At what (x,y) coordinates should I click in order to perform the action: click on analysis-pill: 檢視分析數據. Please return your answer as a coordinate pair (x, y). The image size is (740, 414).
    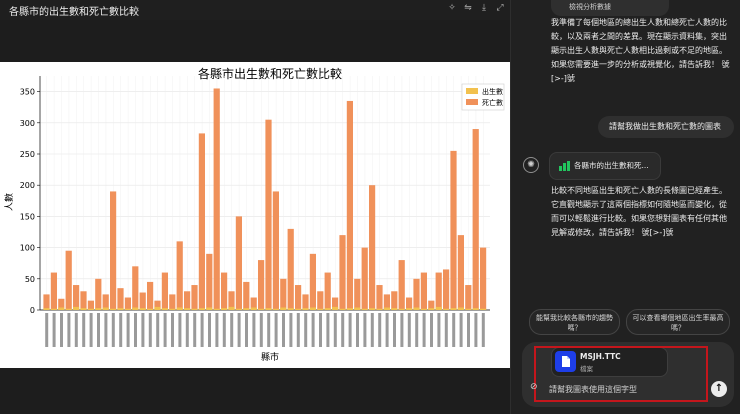
    Looking at the image, I should click on (610, 8).